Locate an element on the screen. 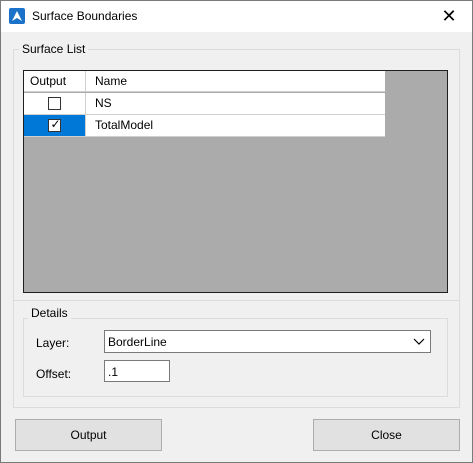 This screenshot has height=463, width=473. output-cell: ✓ is located at coordinates (55, 125).